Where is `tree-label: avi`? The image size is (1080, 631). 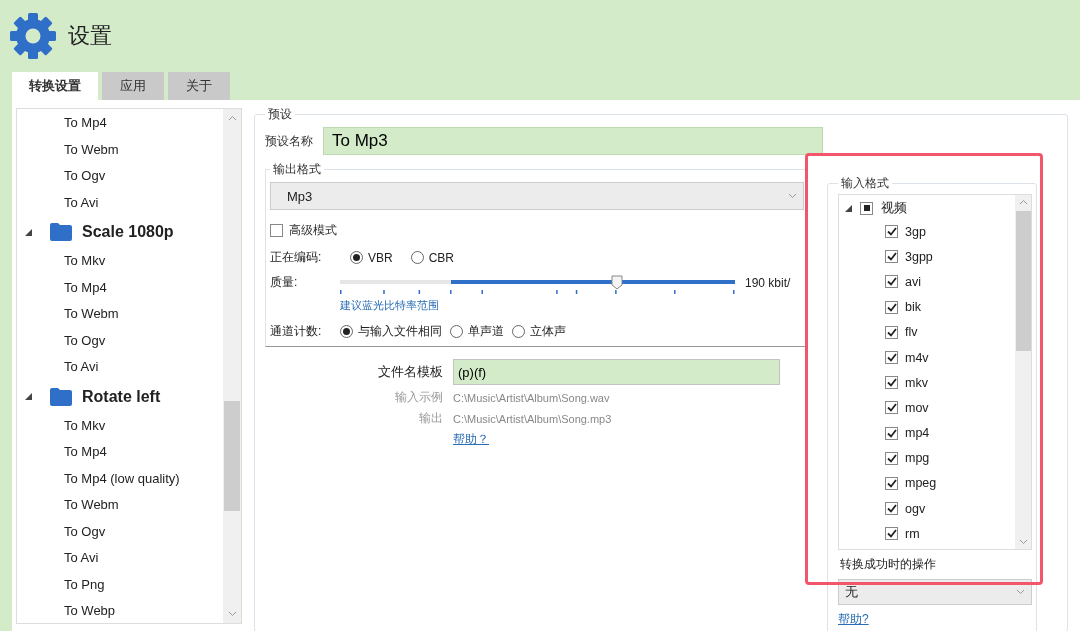
tree-label: avi is located at coordinates (913, 281).